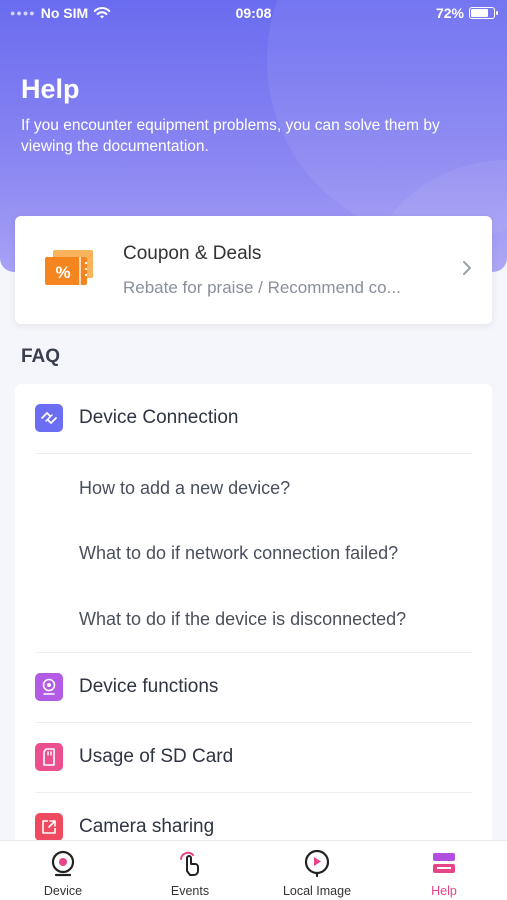 This screenshot has width=507, height=900. What do you see at coordinates (156, 756) in the screenshot?
I see `faq-section-label: Usage of SD Card` at bounding box center [156, 756].